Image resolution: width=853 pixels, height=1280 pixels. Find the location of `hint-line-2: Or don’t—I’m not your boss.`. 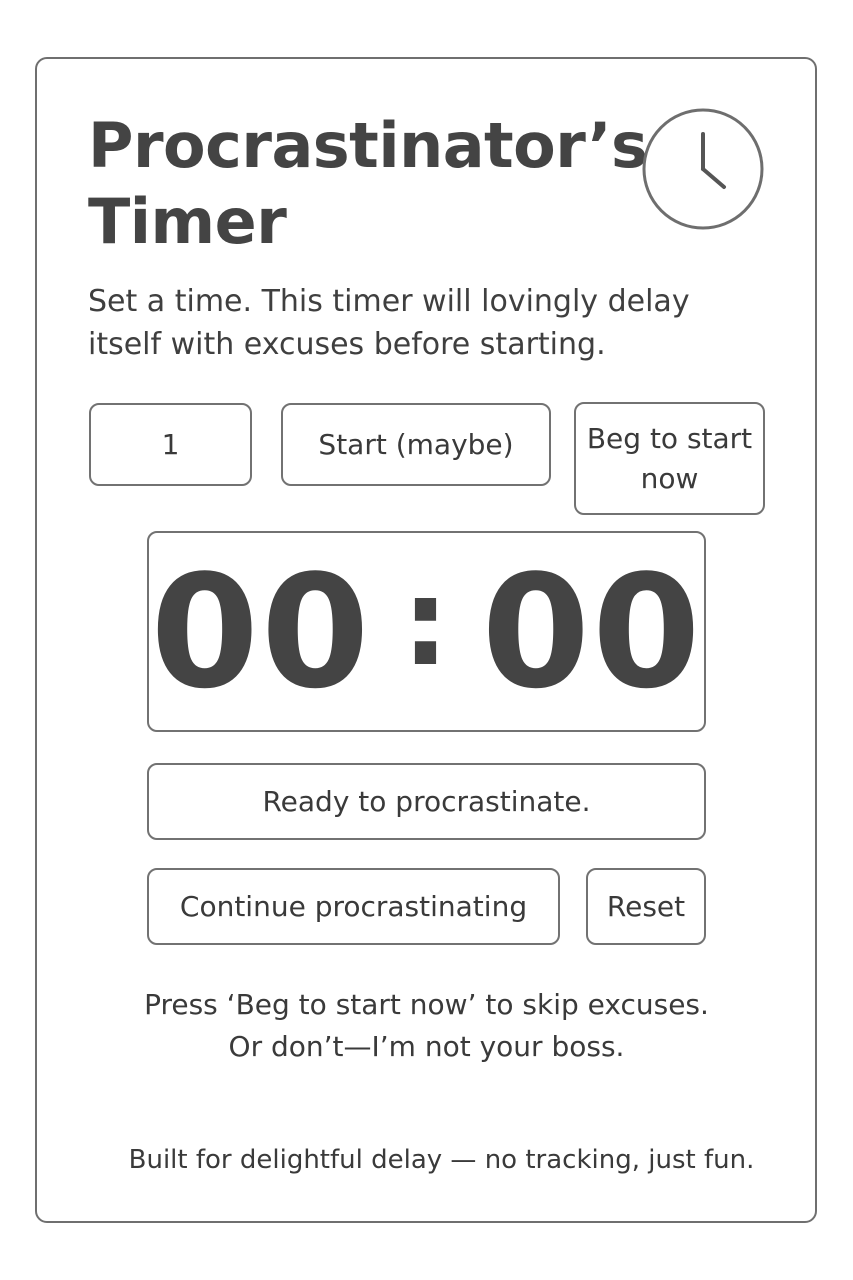

hint-line-2: Or don’t—I’m not your boss. is located at coordinates (426, 1046).